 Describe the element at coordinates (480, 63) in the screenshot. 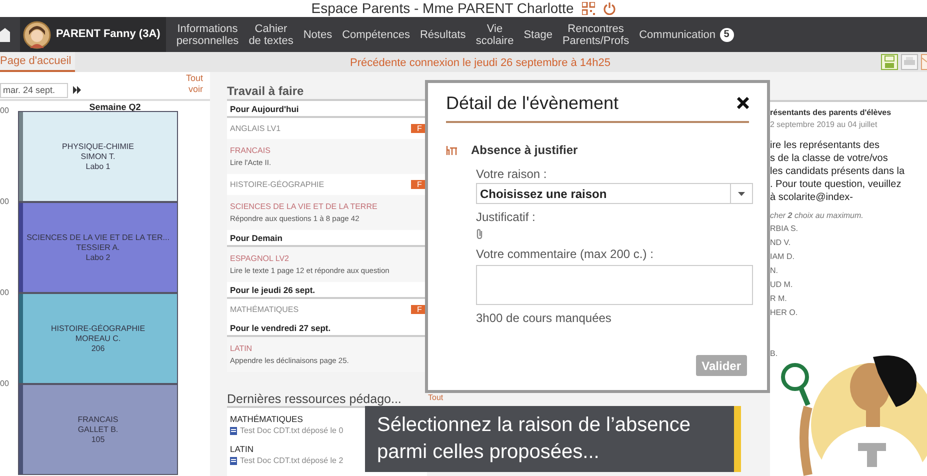

I see `last-login-notice: Précédente connexion le jeudi 26 septembre à 14h25` at that location.